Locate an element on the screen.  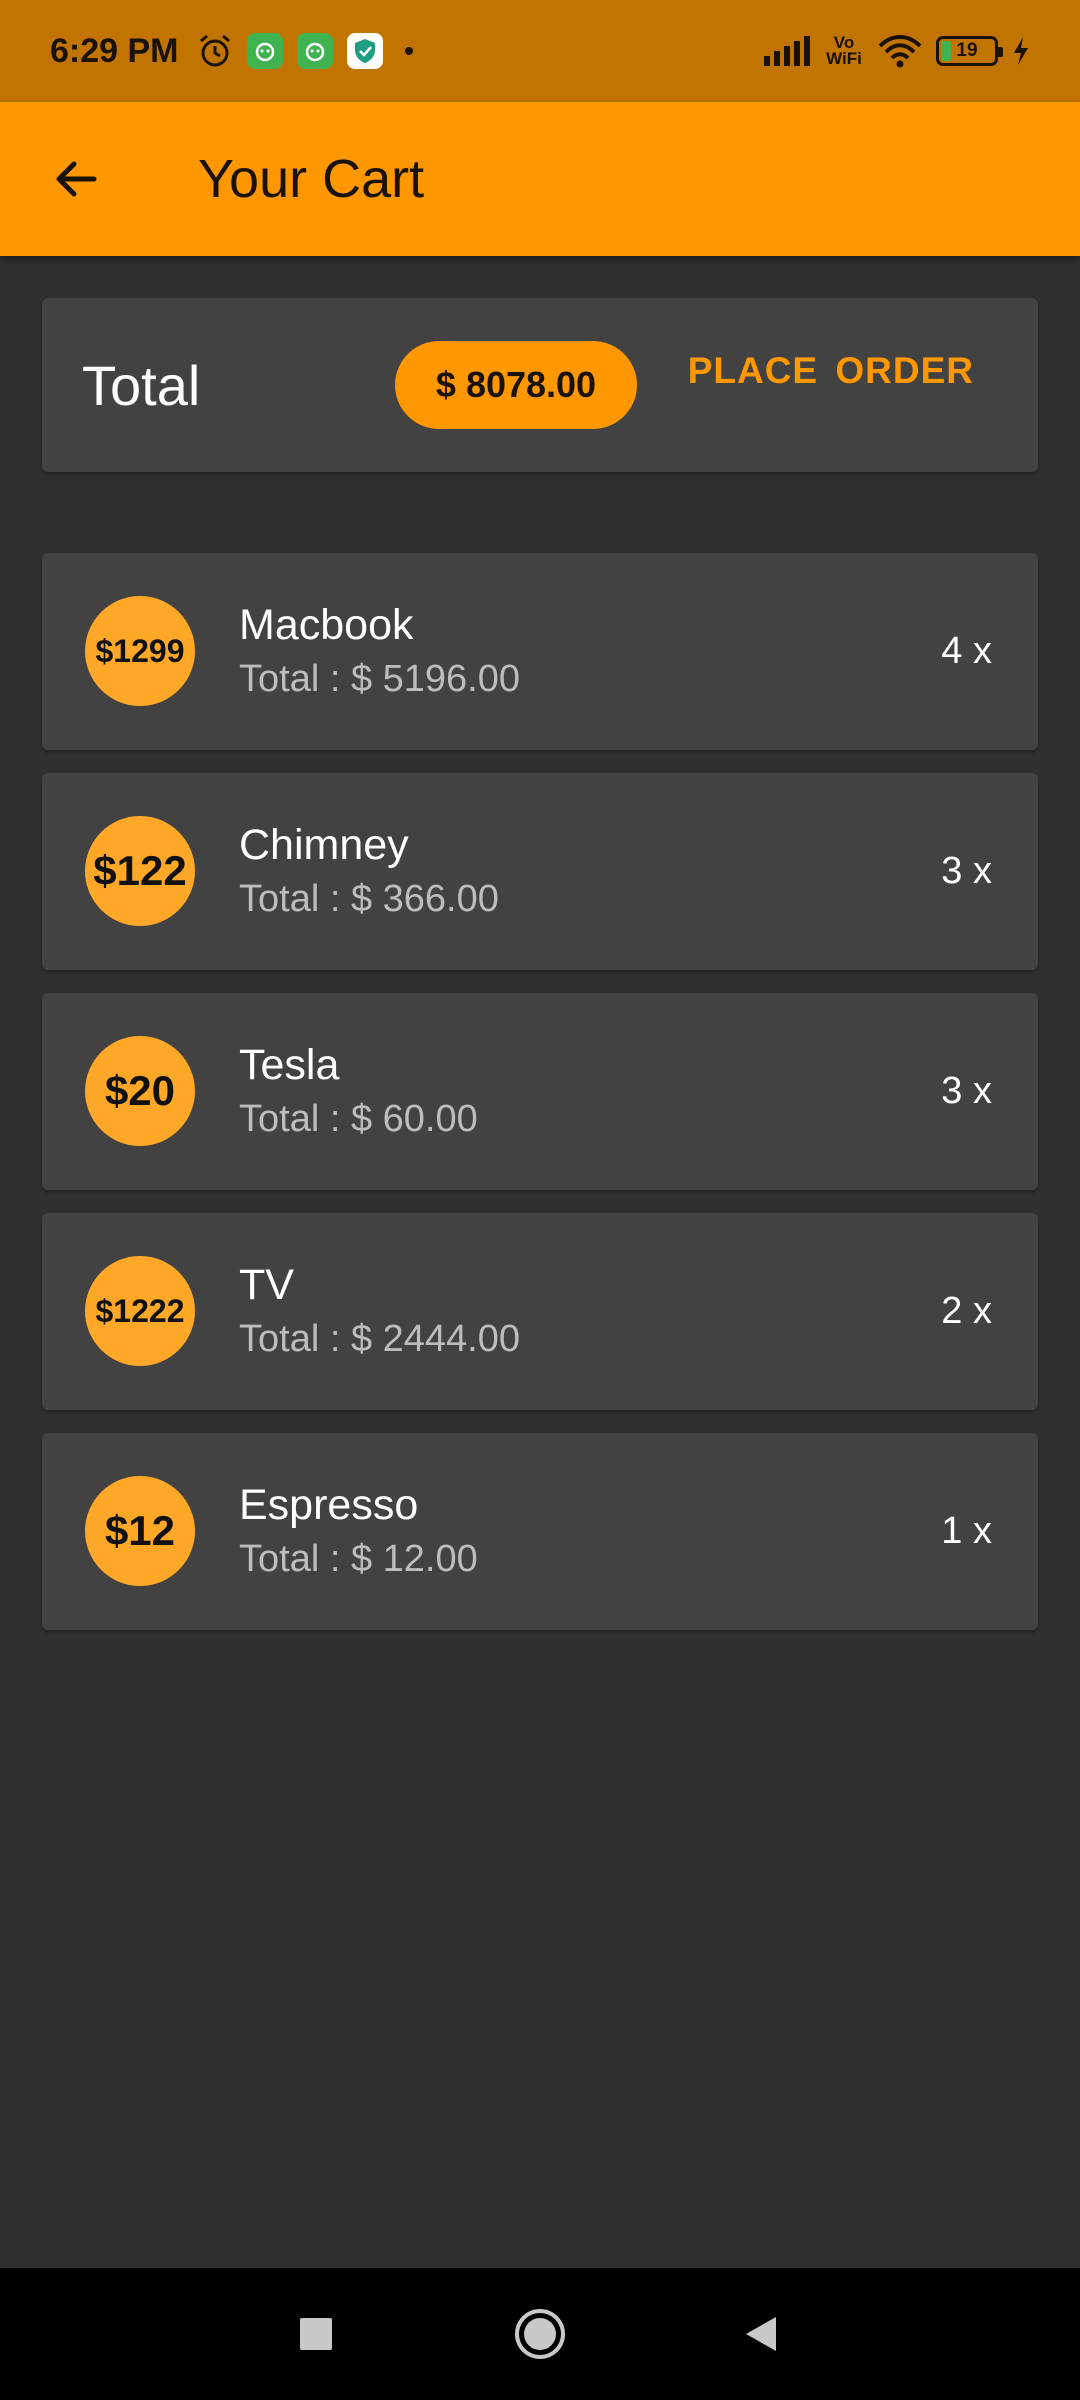
back-nav-button is located at coordinates (762, 2334).